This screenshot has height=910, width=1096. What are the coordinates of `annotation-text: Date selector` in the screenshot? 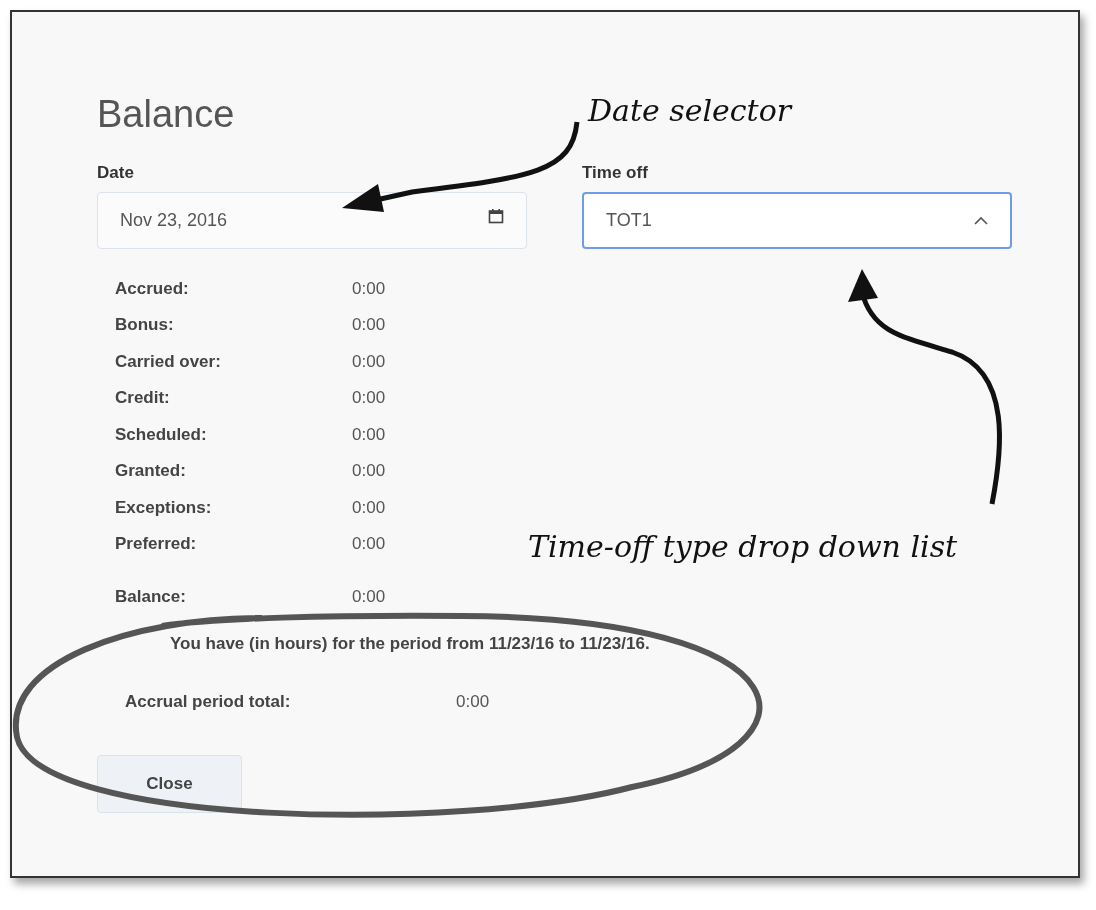 It's located at (690, 111).